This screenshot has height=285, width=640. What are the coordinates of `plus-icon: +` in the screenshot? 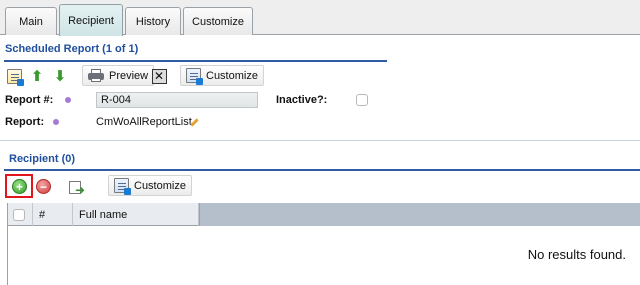 It's located at (19, 186).